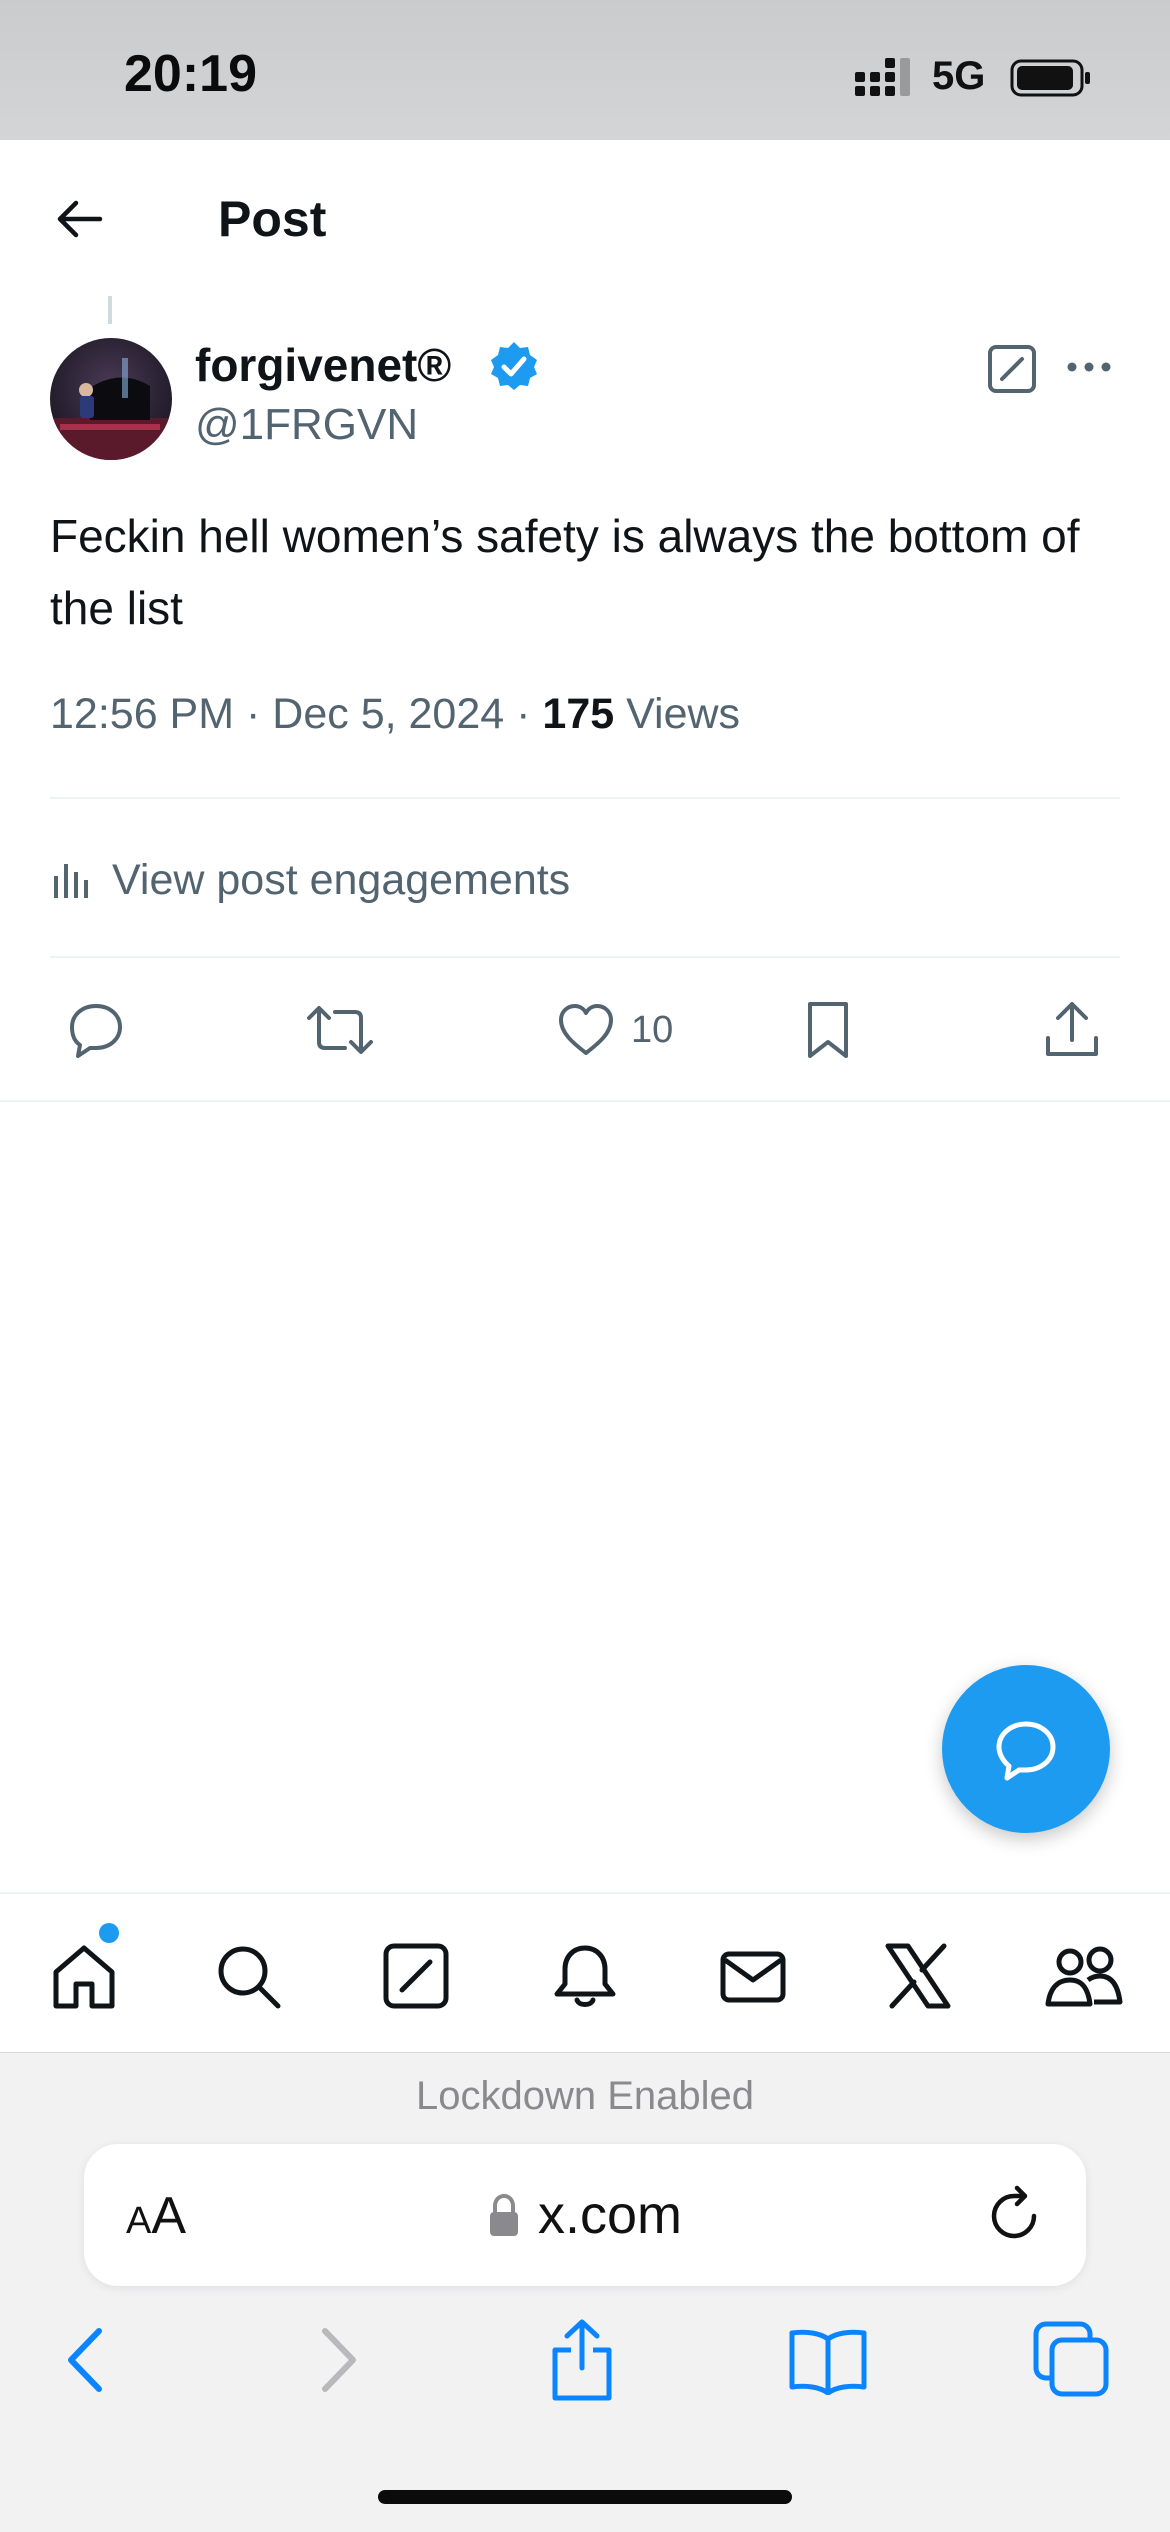  Describe the element at coordinates (323, 365) in the screenshot. I see `display-name: forgivenet®` at that location.